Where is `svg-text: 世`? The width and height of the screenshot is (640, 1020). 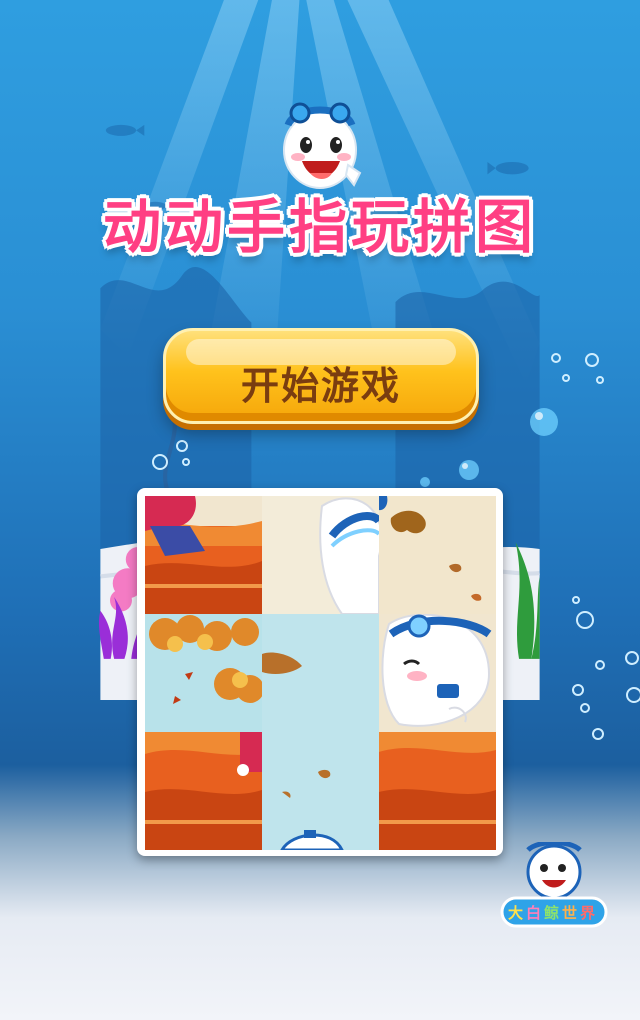
svg-text: 世 is located at coordinates (569, 913).